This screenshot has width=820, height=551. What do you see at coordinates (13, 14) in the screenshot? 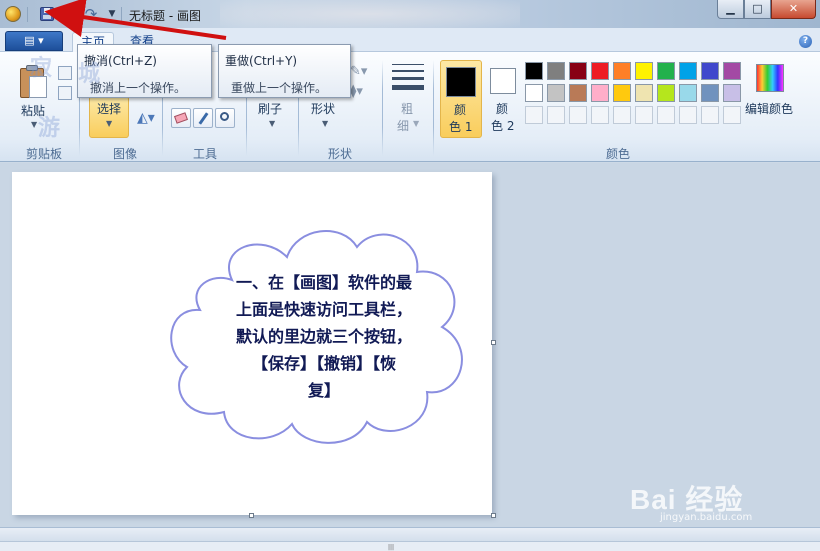
I see `paint-app-icon` at bounding box center [13, 14].